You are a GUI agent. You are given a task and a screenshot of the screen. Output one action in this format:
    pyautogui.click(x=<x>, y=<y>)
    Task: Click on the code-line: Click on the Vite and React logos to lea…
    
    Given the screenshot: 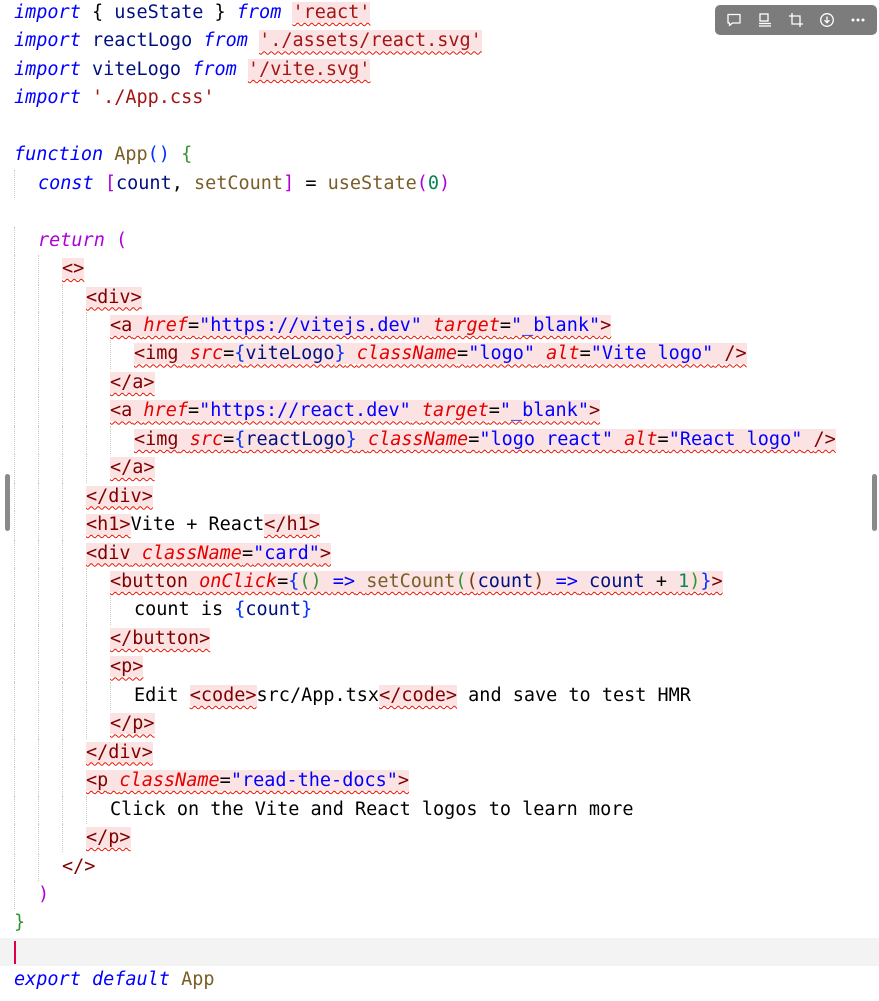 What is the action you would take?
    pyautogui.click(x=439, y=810)
    